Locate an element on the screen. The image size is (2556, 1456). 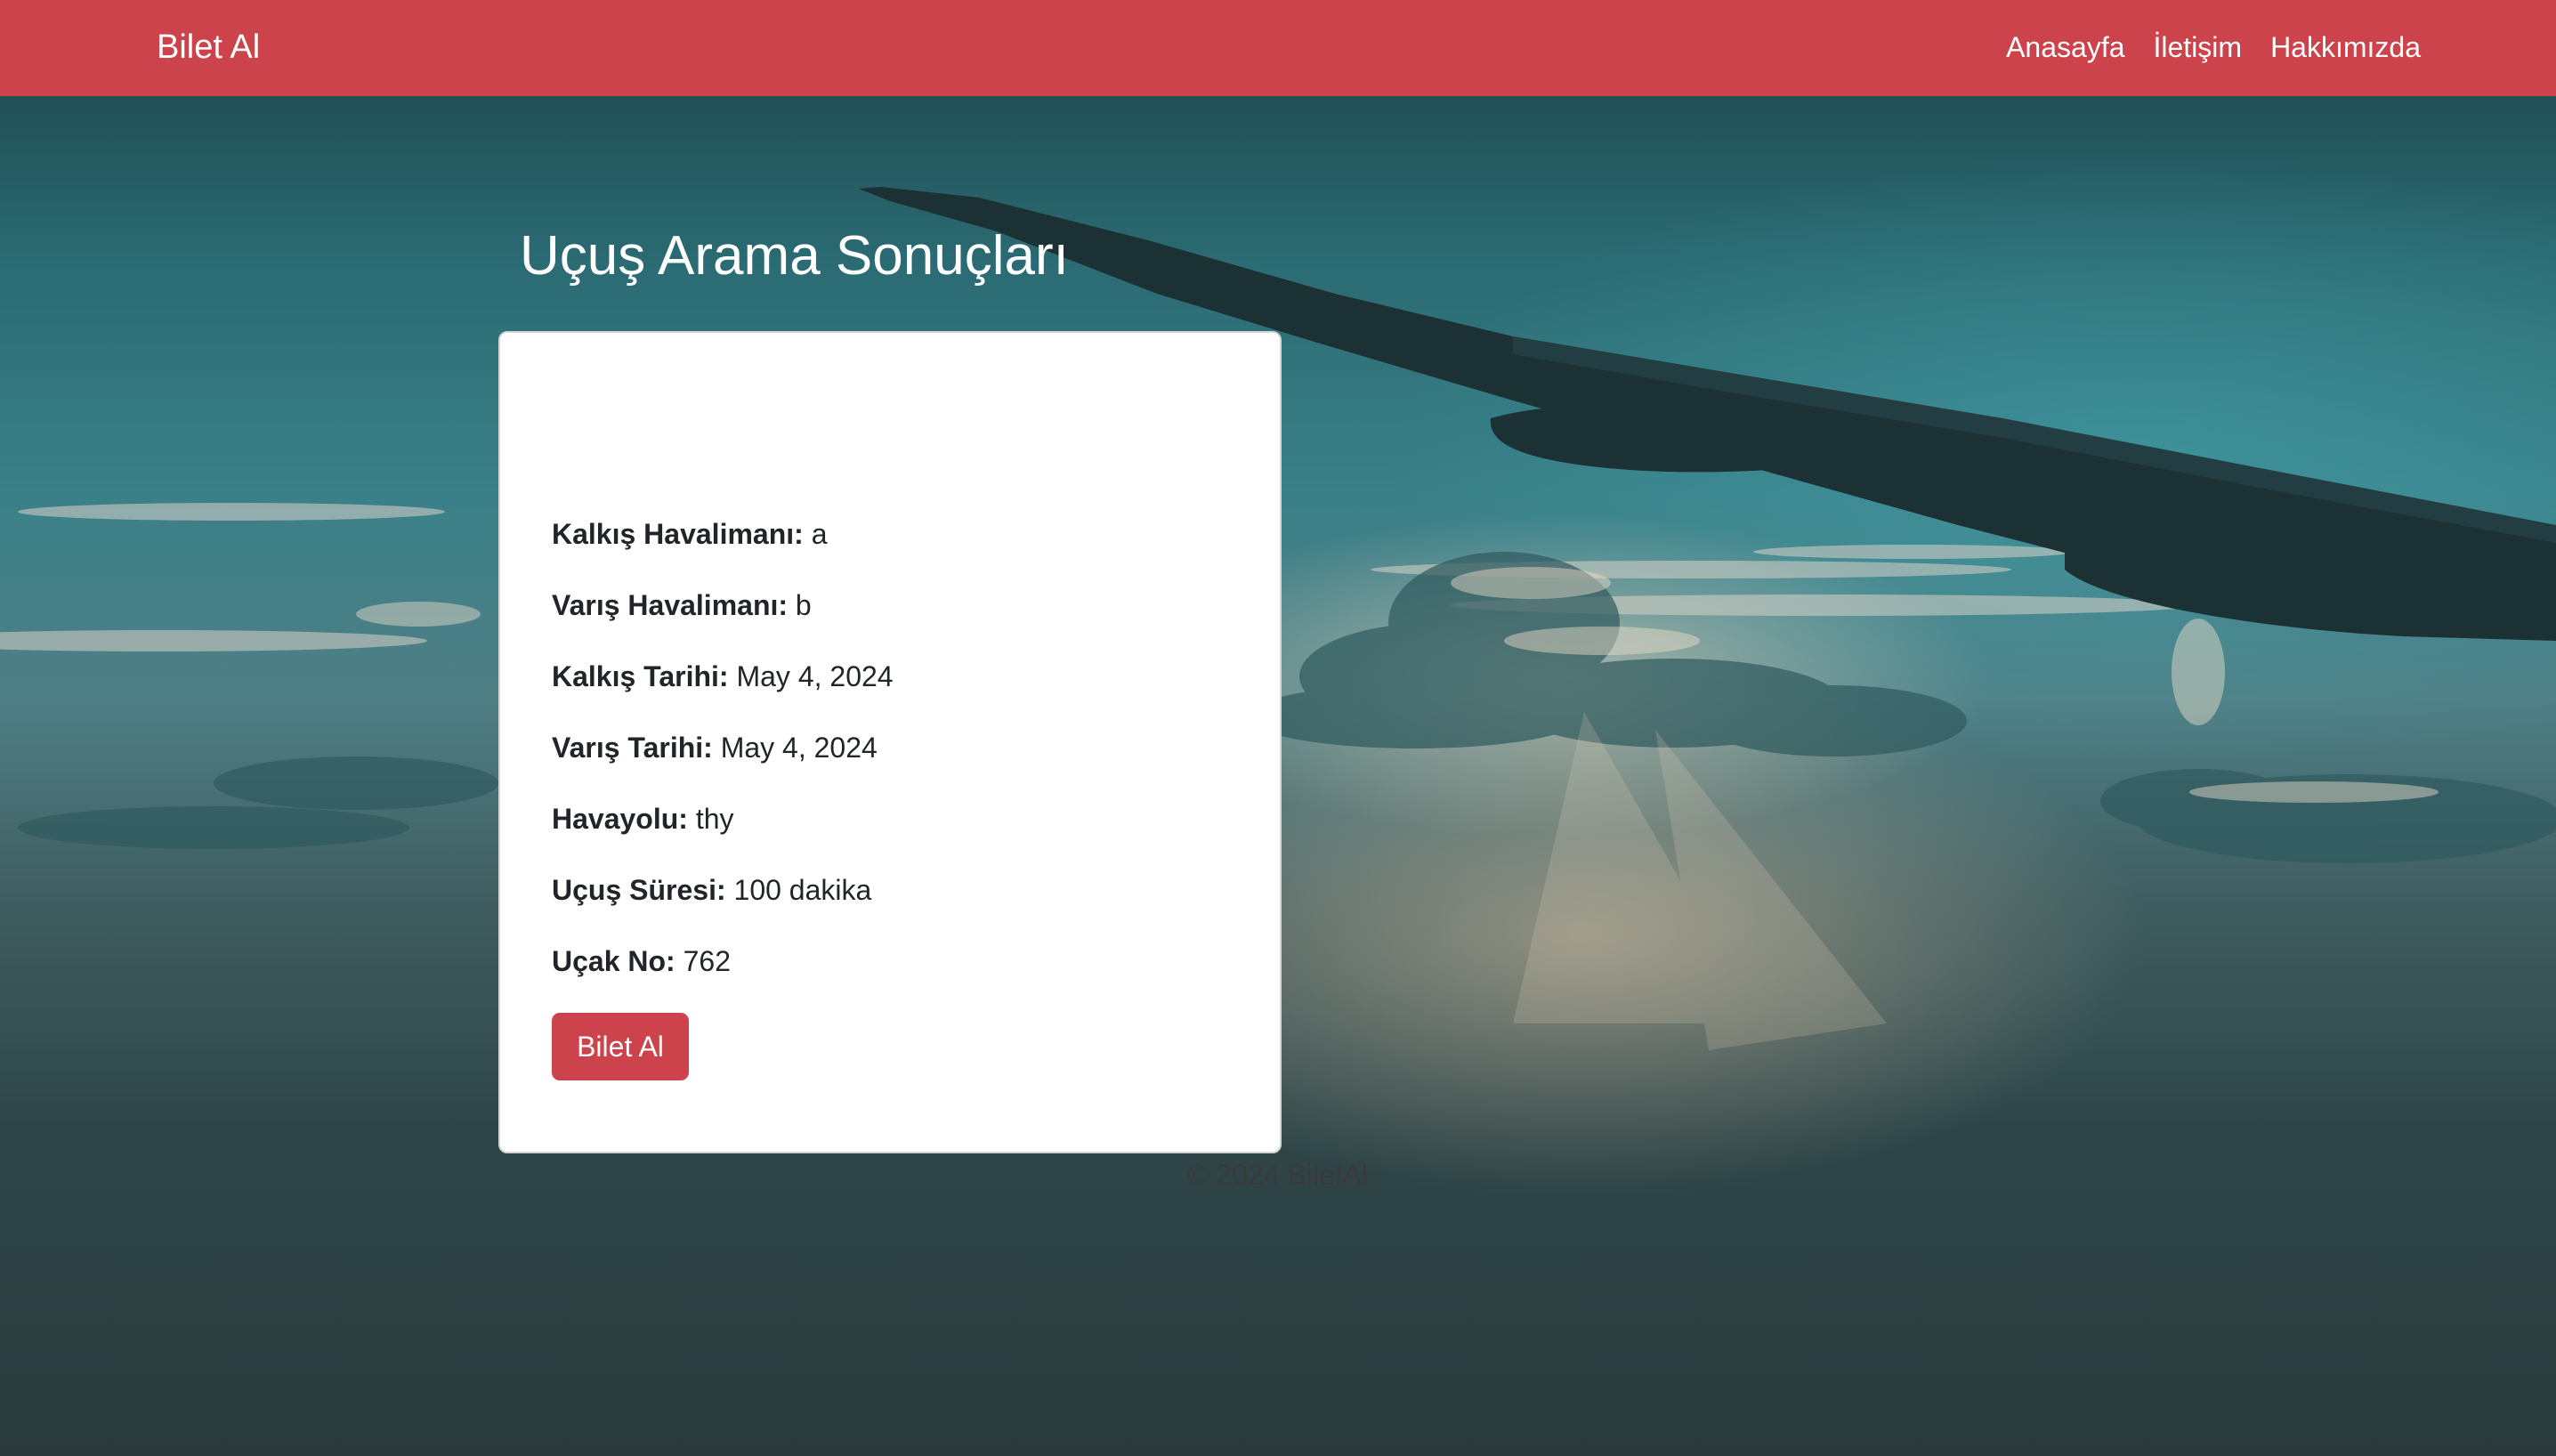
footer-copyright: © 2024 BiletAl is located at coordinates (1278, 1175).